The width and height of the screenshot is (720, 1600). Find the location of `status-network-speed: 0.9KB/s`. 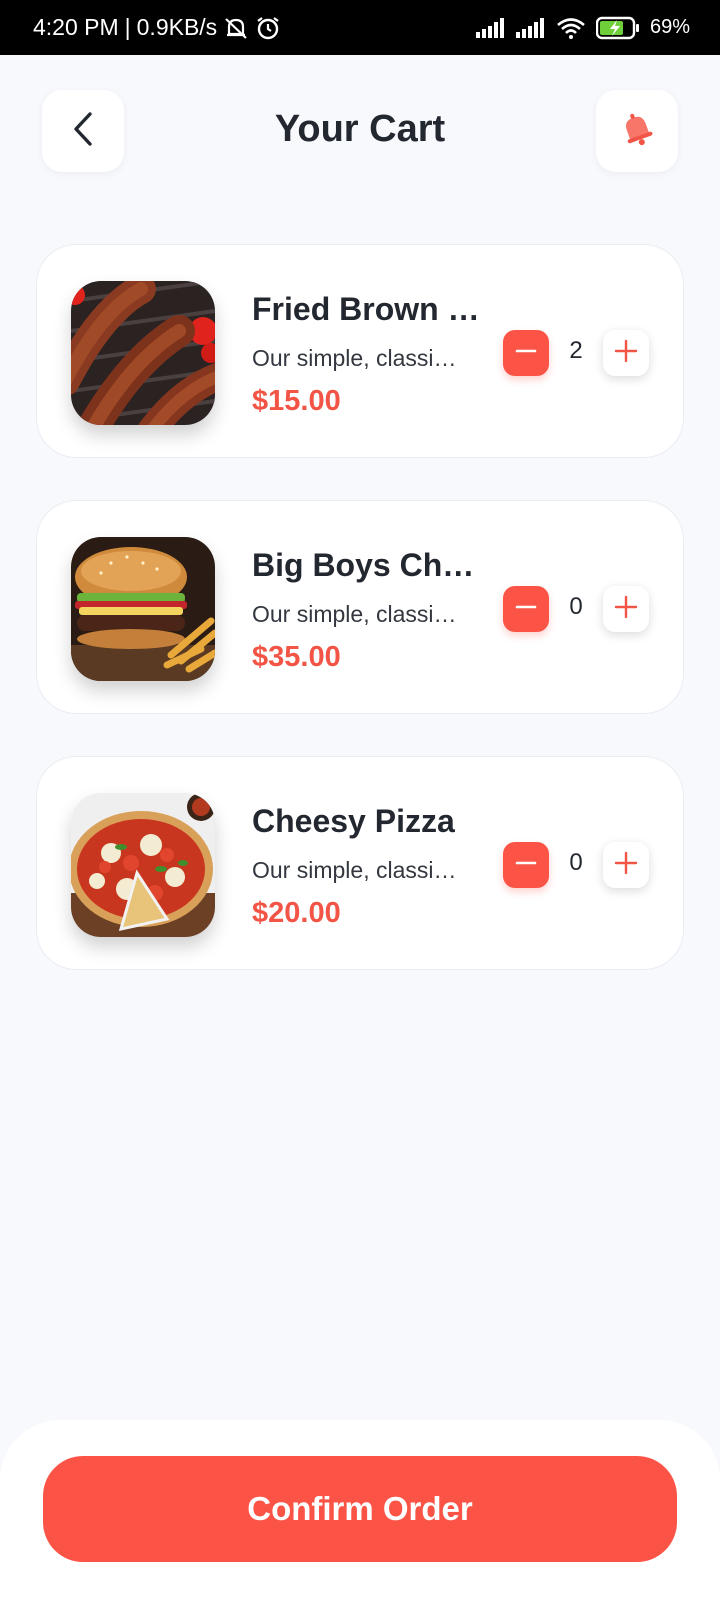

status-network-speed: 0.9KB/s is located at coordinates (177, 27).